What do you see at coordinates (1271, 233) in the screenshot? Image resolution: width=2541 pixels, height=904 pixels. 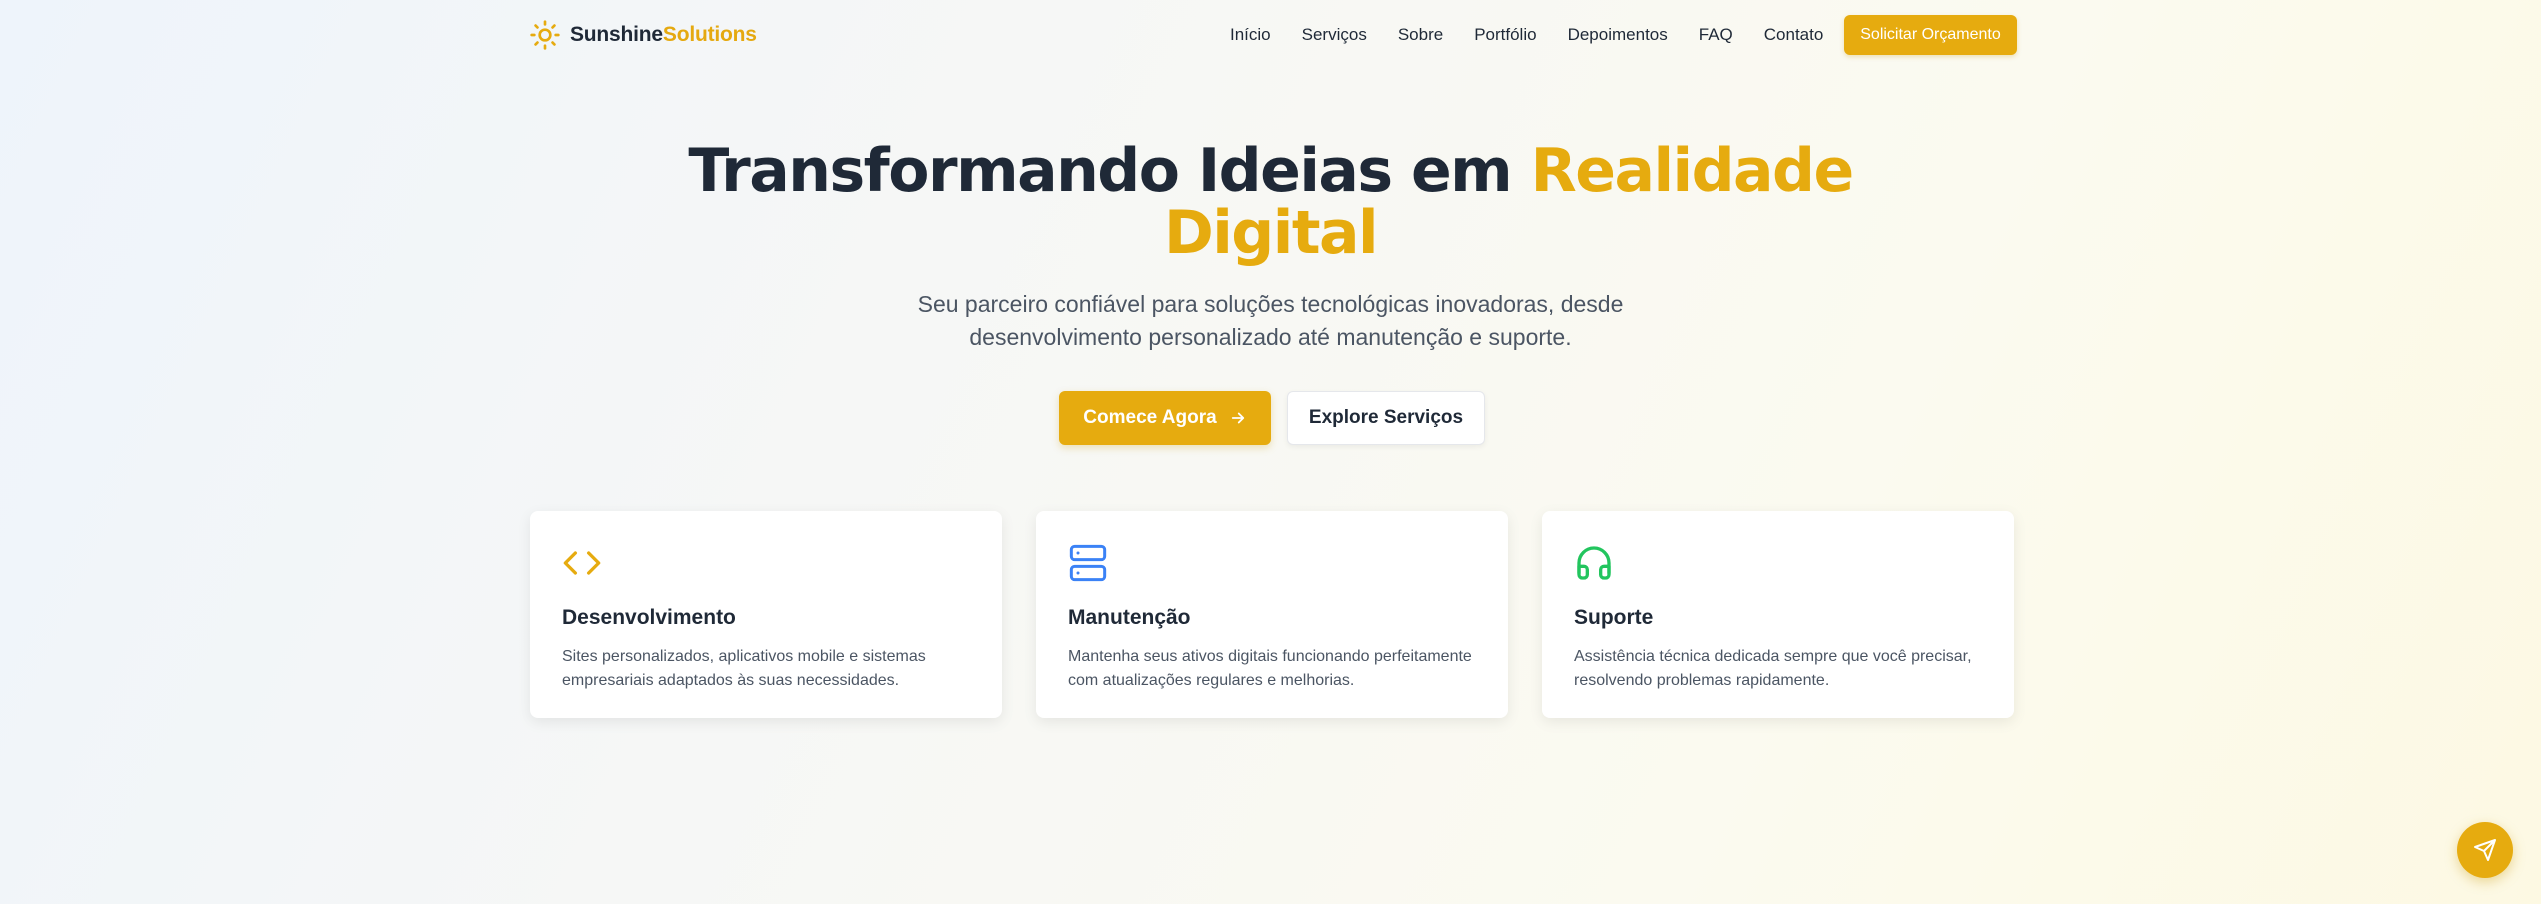 I see `hero-title-accent-2: Digital` at bounding box center [1271, 233].